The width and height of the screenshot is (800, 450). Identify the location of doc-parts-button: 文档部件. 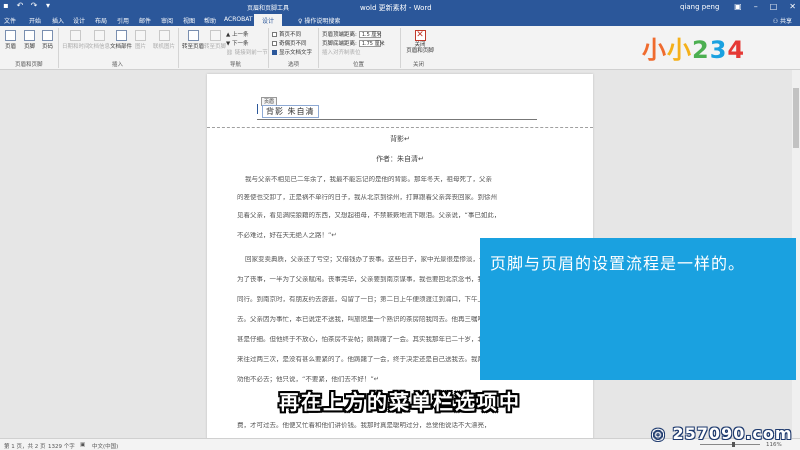
(121, 40).